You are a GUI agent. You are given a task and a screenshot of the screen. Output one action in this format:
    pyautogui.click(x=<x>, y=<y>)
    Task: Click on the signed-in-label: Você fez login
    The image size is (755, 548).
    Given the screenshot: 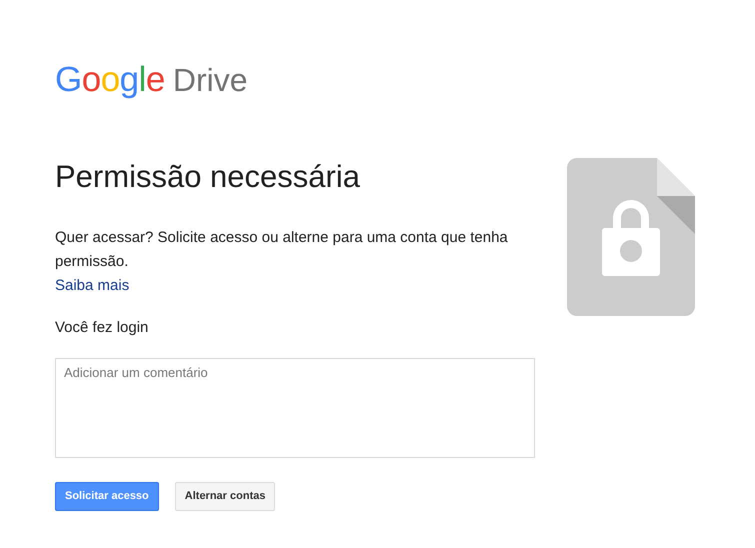 What is the action you would take?
    pyautogui.click(x=102, y=328)
    